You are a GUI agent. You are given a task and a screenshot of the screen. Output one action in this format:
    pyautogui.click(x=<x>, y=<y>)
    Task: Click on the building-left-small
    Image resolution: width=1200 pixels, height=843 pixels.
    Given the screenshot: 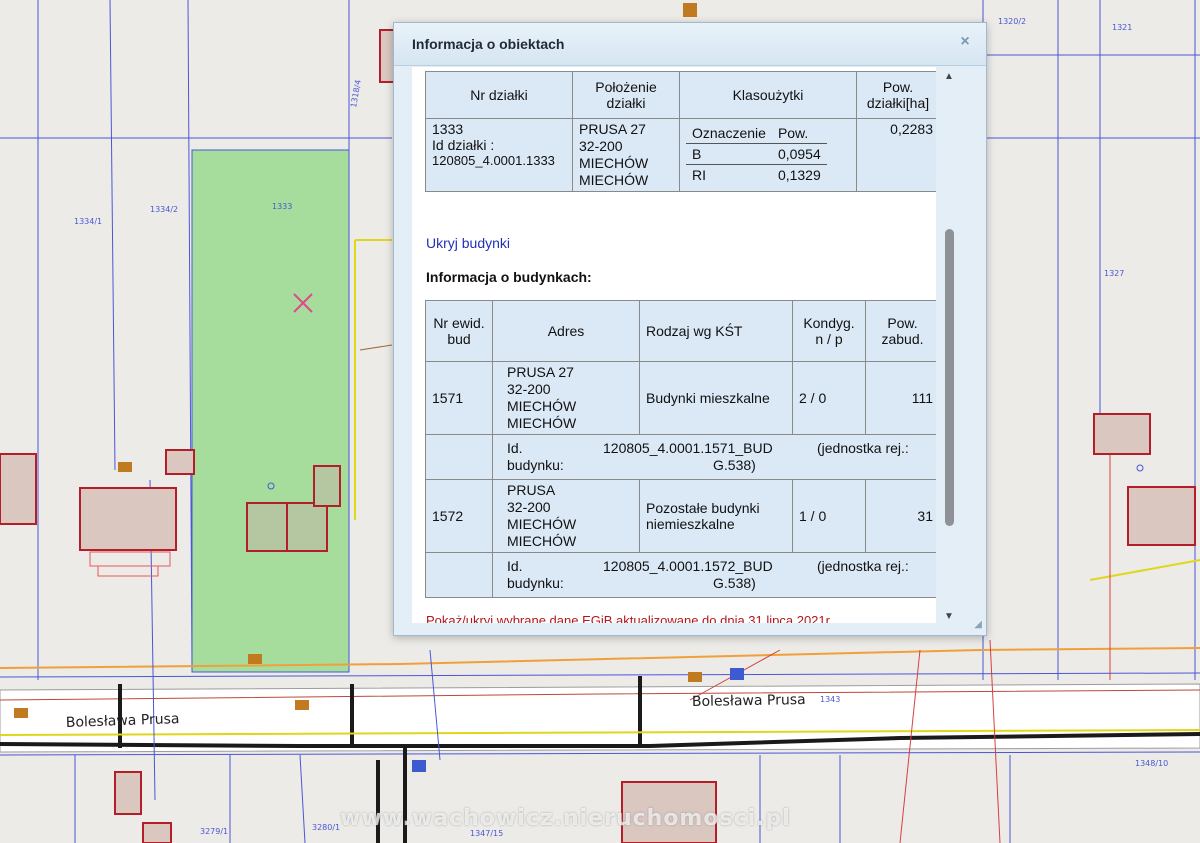 What is the action you would take?
    pyautogui.click(x=180, y=462)
    